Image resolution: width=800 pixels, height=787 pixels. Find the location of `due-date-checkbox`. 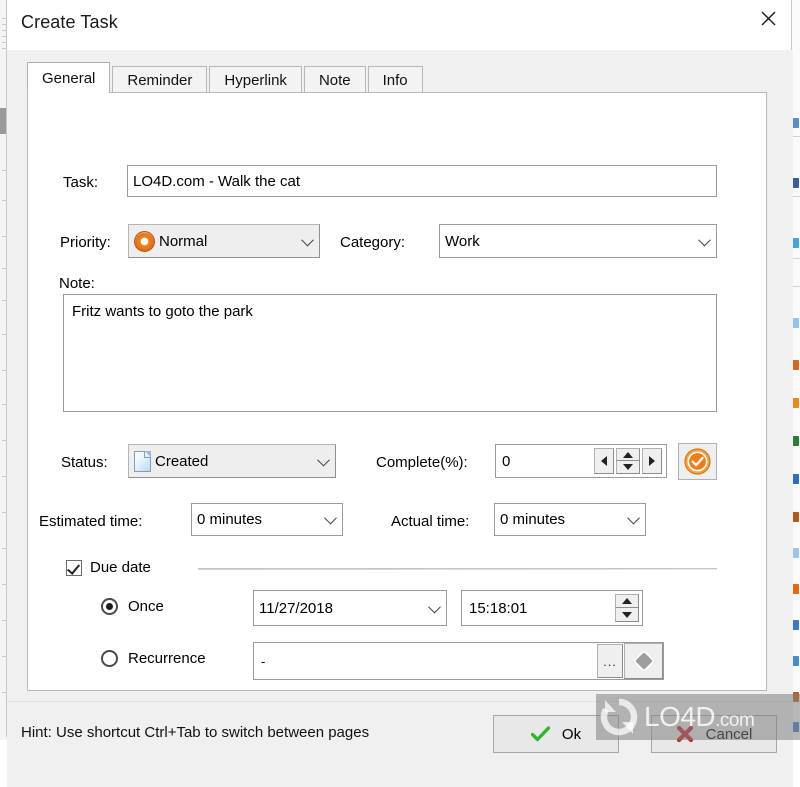

due-date-checkbox is located at coordinates (74, 567).